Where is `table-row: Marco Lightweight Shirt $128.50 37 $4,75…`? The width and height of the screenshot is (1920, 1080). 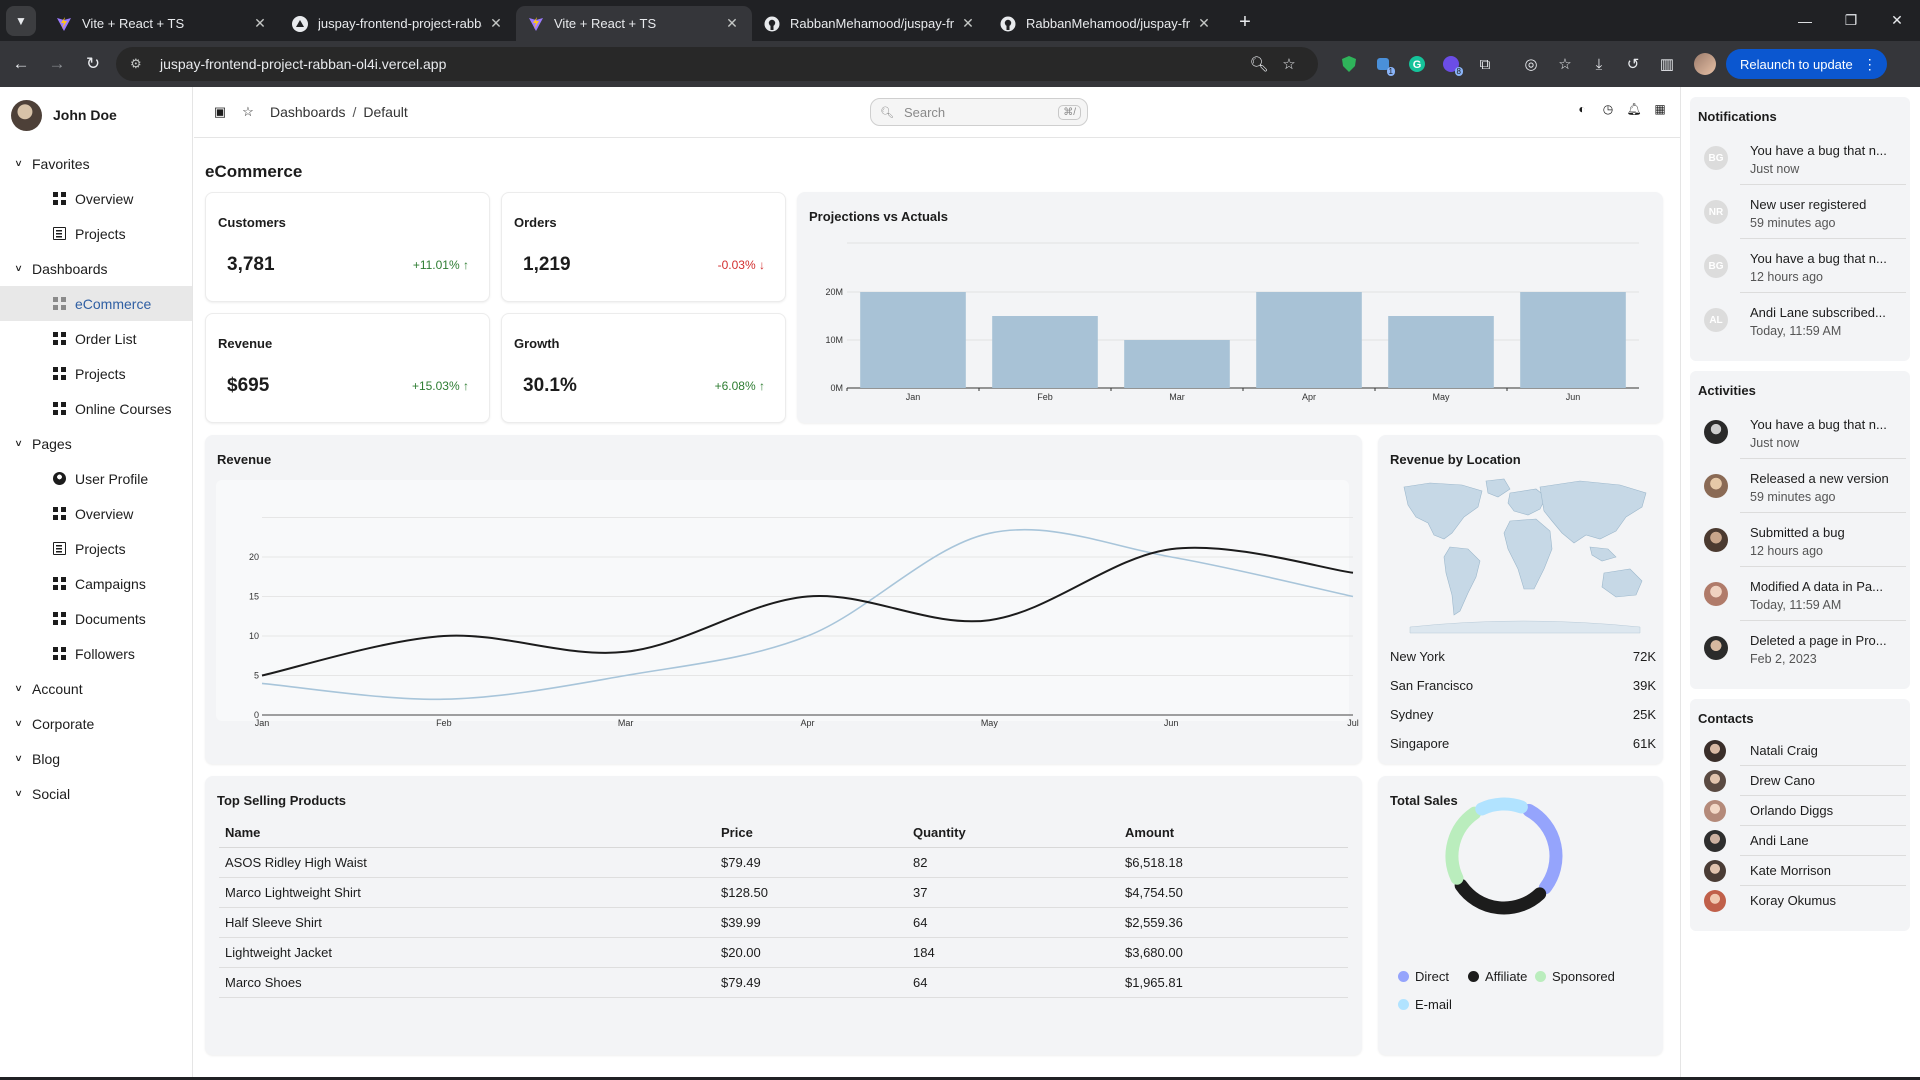 table-row: Marco Lightweight Shirt $128.50 37 $4,75… is located at coordinates (783, 892).